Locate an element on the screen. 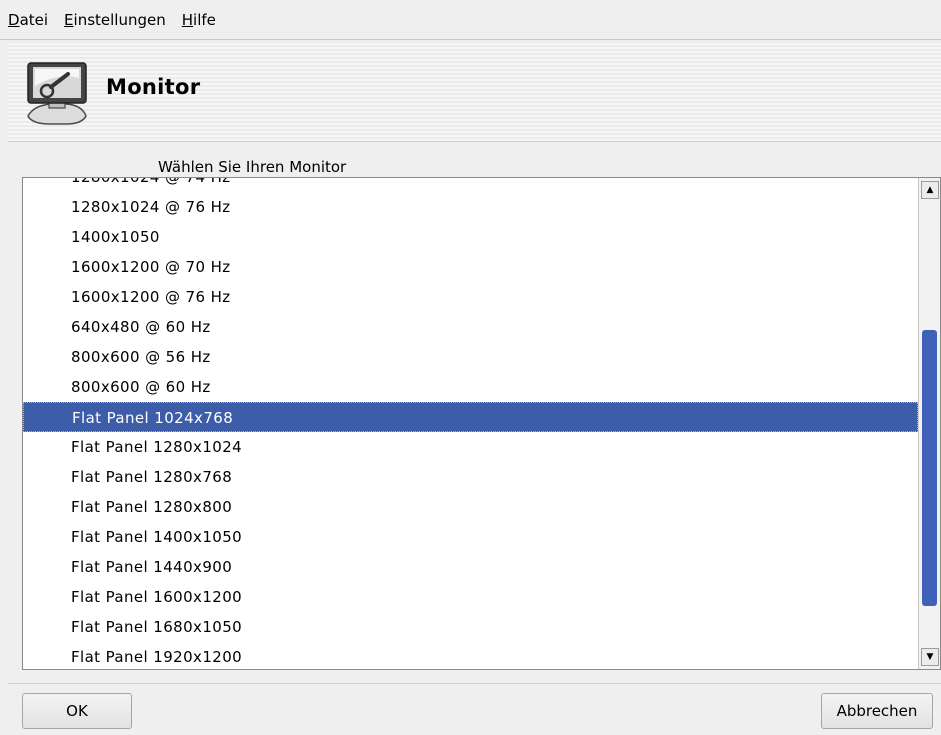 The image size is (941, 735). list-item: Flat Panel 1920x1200 is located at coordinates (470, 655).